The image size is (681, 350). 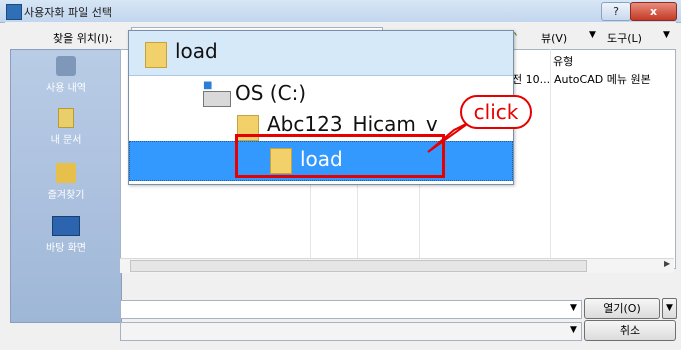 I want to click on dropdown-item-load-top: load, so click(x=321, y=53).